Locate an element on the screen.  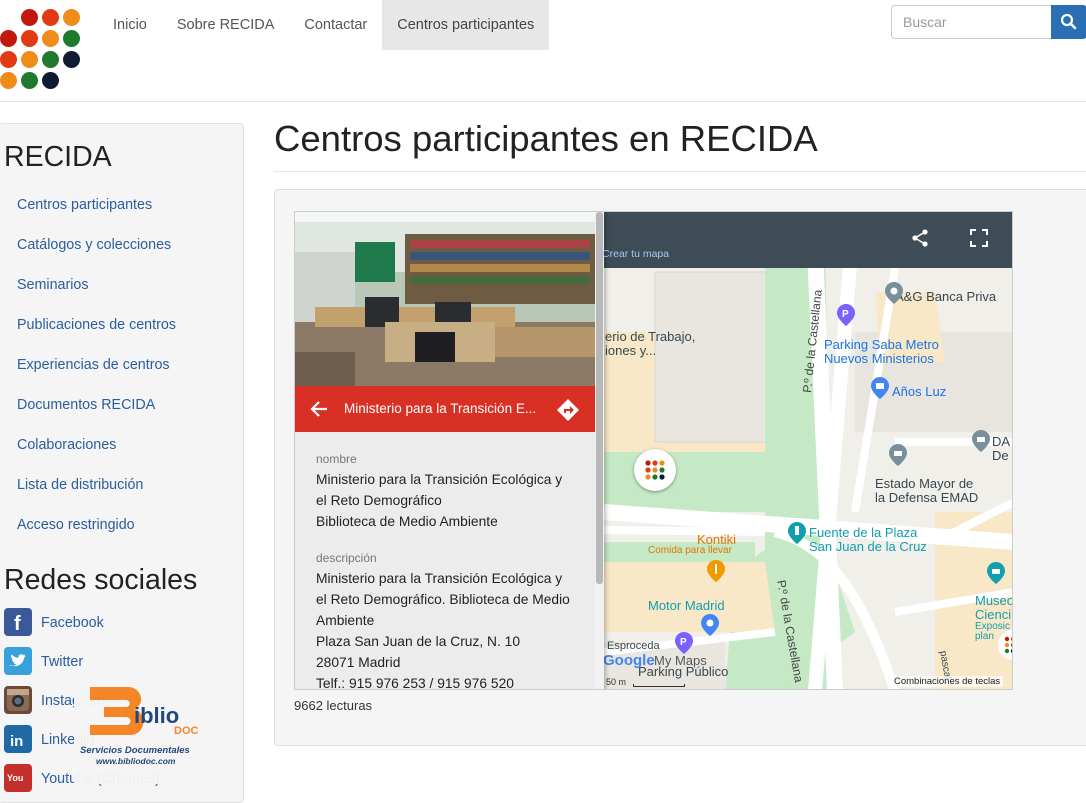
back-arrow-icon is located at coordinates (319, 409).